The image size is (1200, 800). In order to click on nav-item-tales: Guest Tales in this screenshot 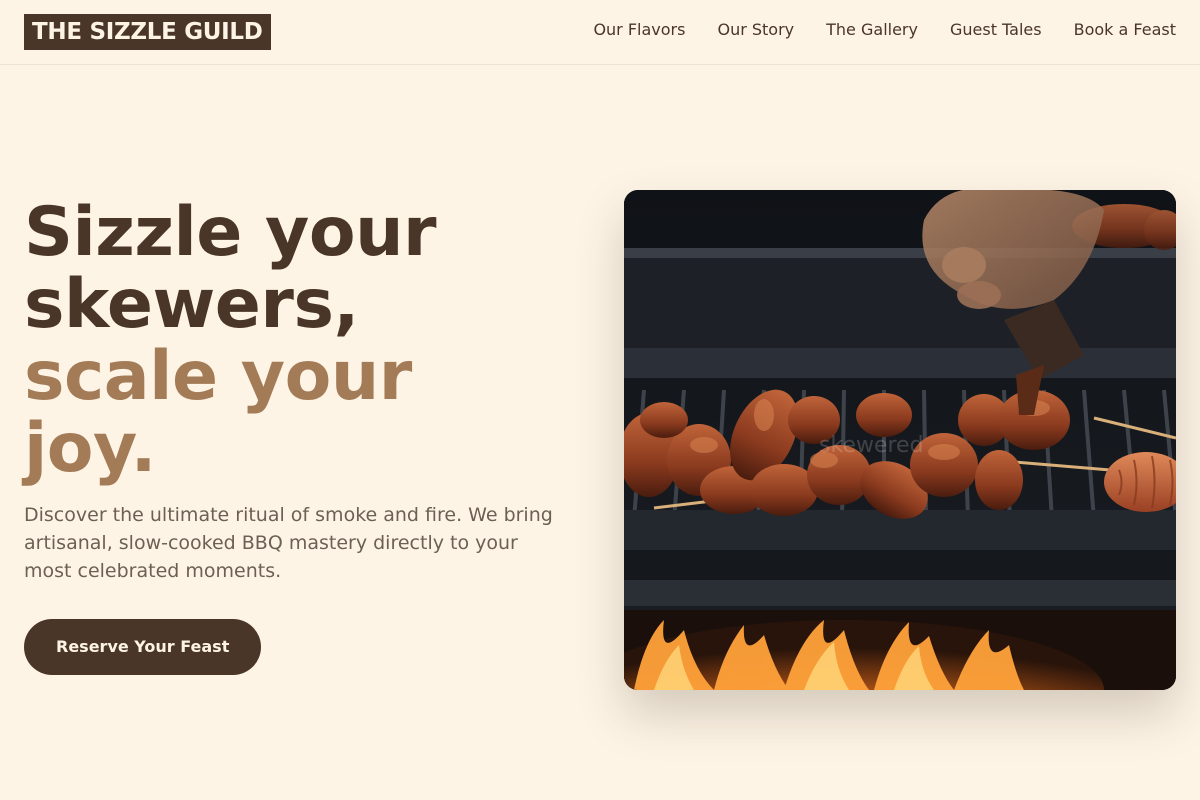, I will do `click(996, 30)`.